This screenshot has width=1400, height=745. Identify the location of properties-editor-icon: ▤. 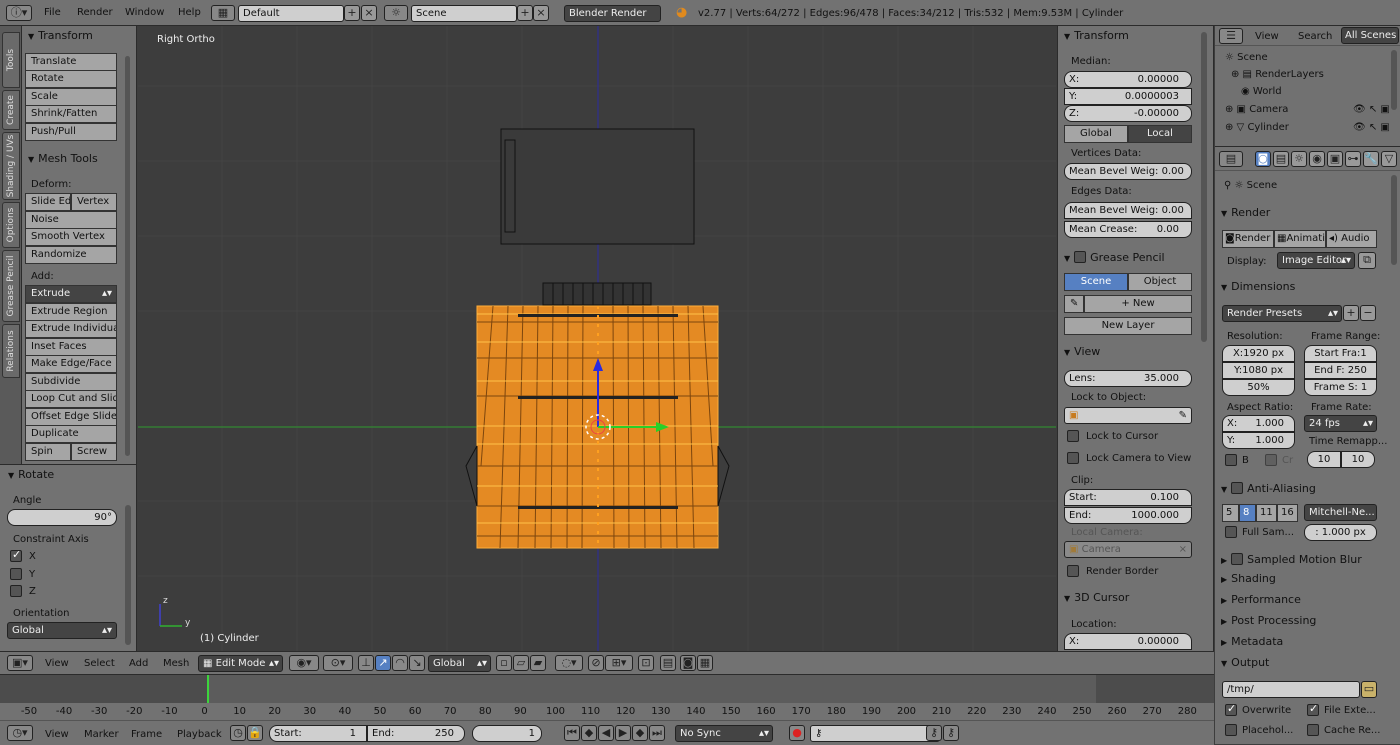
(1231, 159).